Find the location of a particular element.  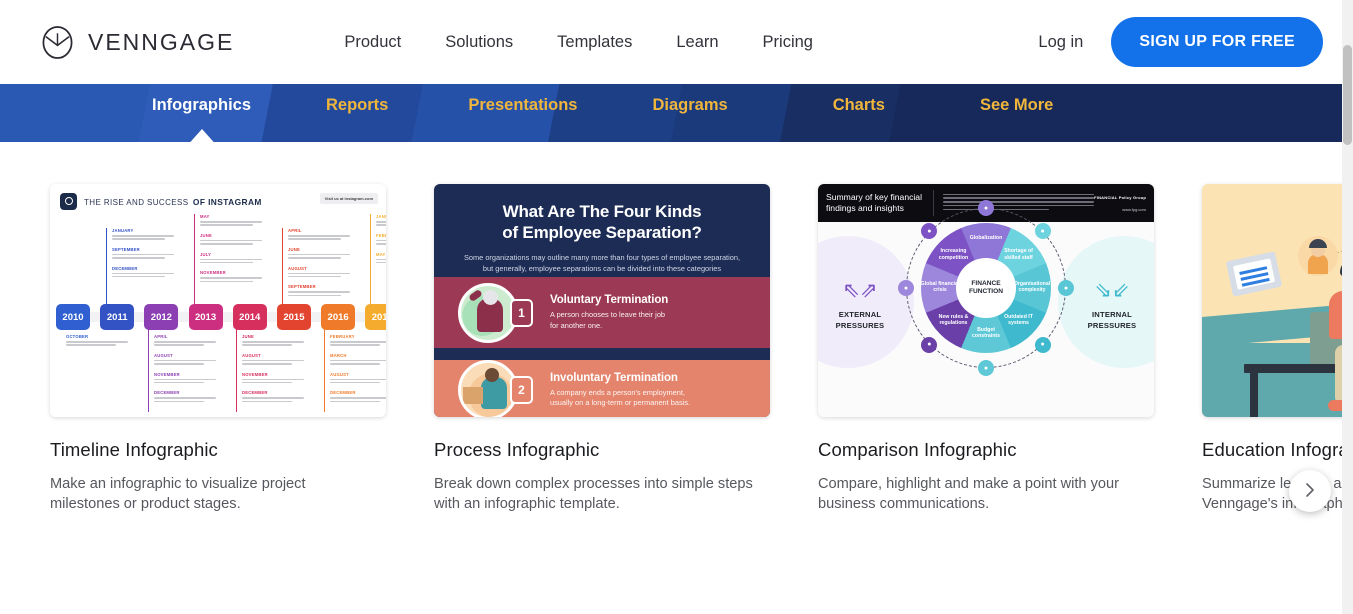

category-tab-diagrams-label: Diagrams is located at coordinates (690, 105).